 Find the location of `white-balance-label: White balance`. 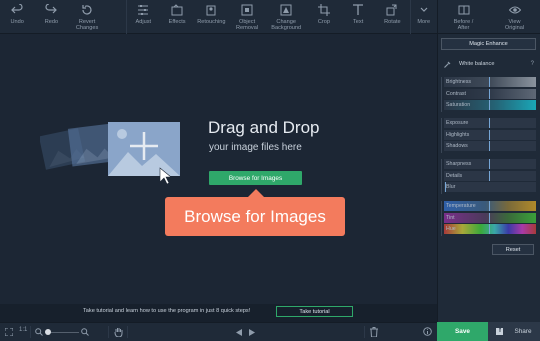

white-balance-label: White balance is located at coordinates (477, 64).